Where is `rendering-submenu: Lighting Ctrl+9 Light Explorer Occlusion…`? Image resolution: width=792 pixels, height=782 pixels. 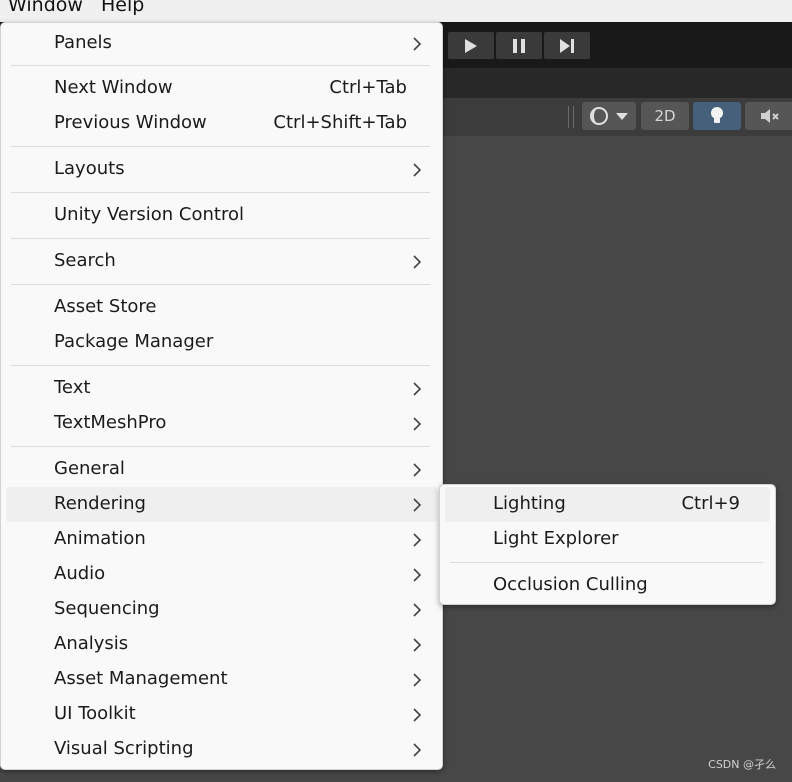
rendering-submenu: Lighting Ctrl+9 Light Explorer Occlusion… is located at coordinates (607, 544).